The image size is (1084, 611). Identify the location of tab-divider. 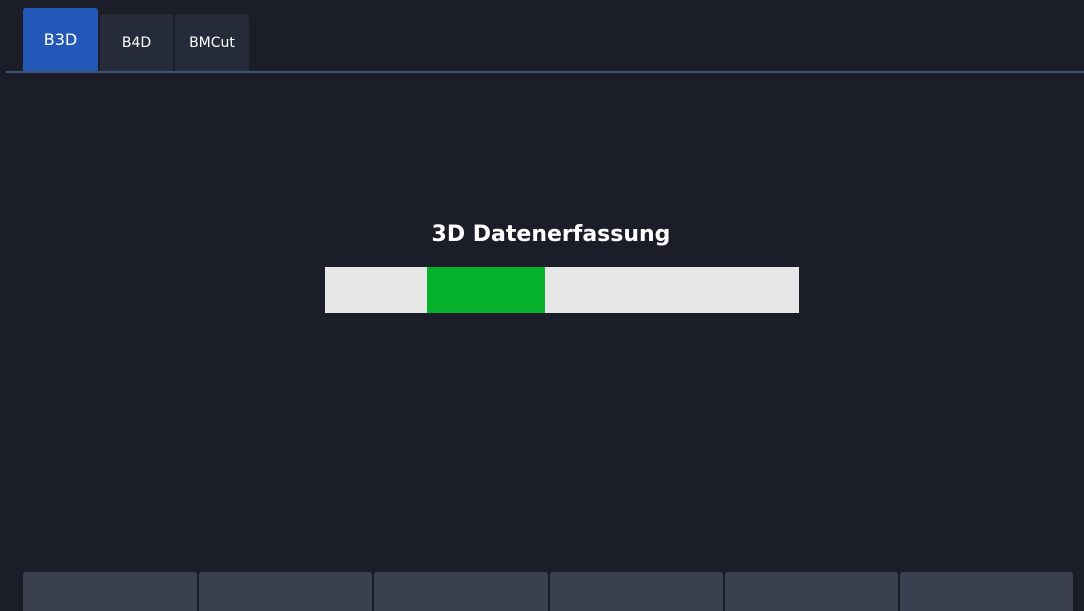
(545, 72).